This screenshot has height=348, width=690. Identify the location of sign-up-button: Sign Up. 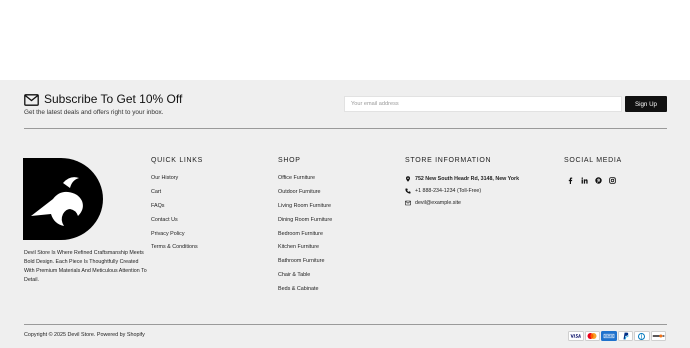
(646, 104).